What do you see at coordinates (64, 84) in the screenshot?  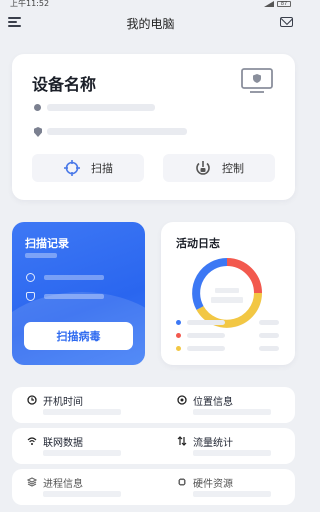 I see `device-name: 设备名称` at bounding box center [64, 84].